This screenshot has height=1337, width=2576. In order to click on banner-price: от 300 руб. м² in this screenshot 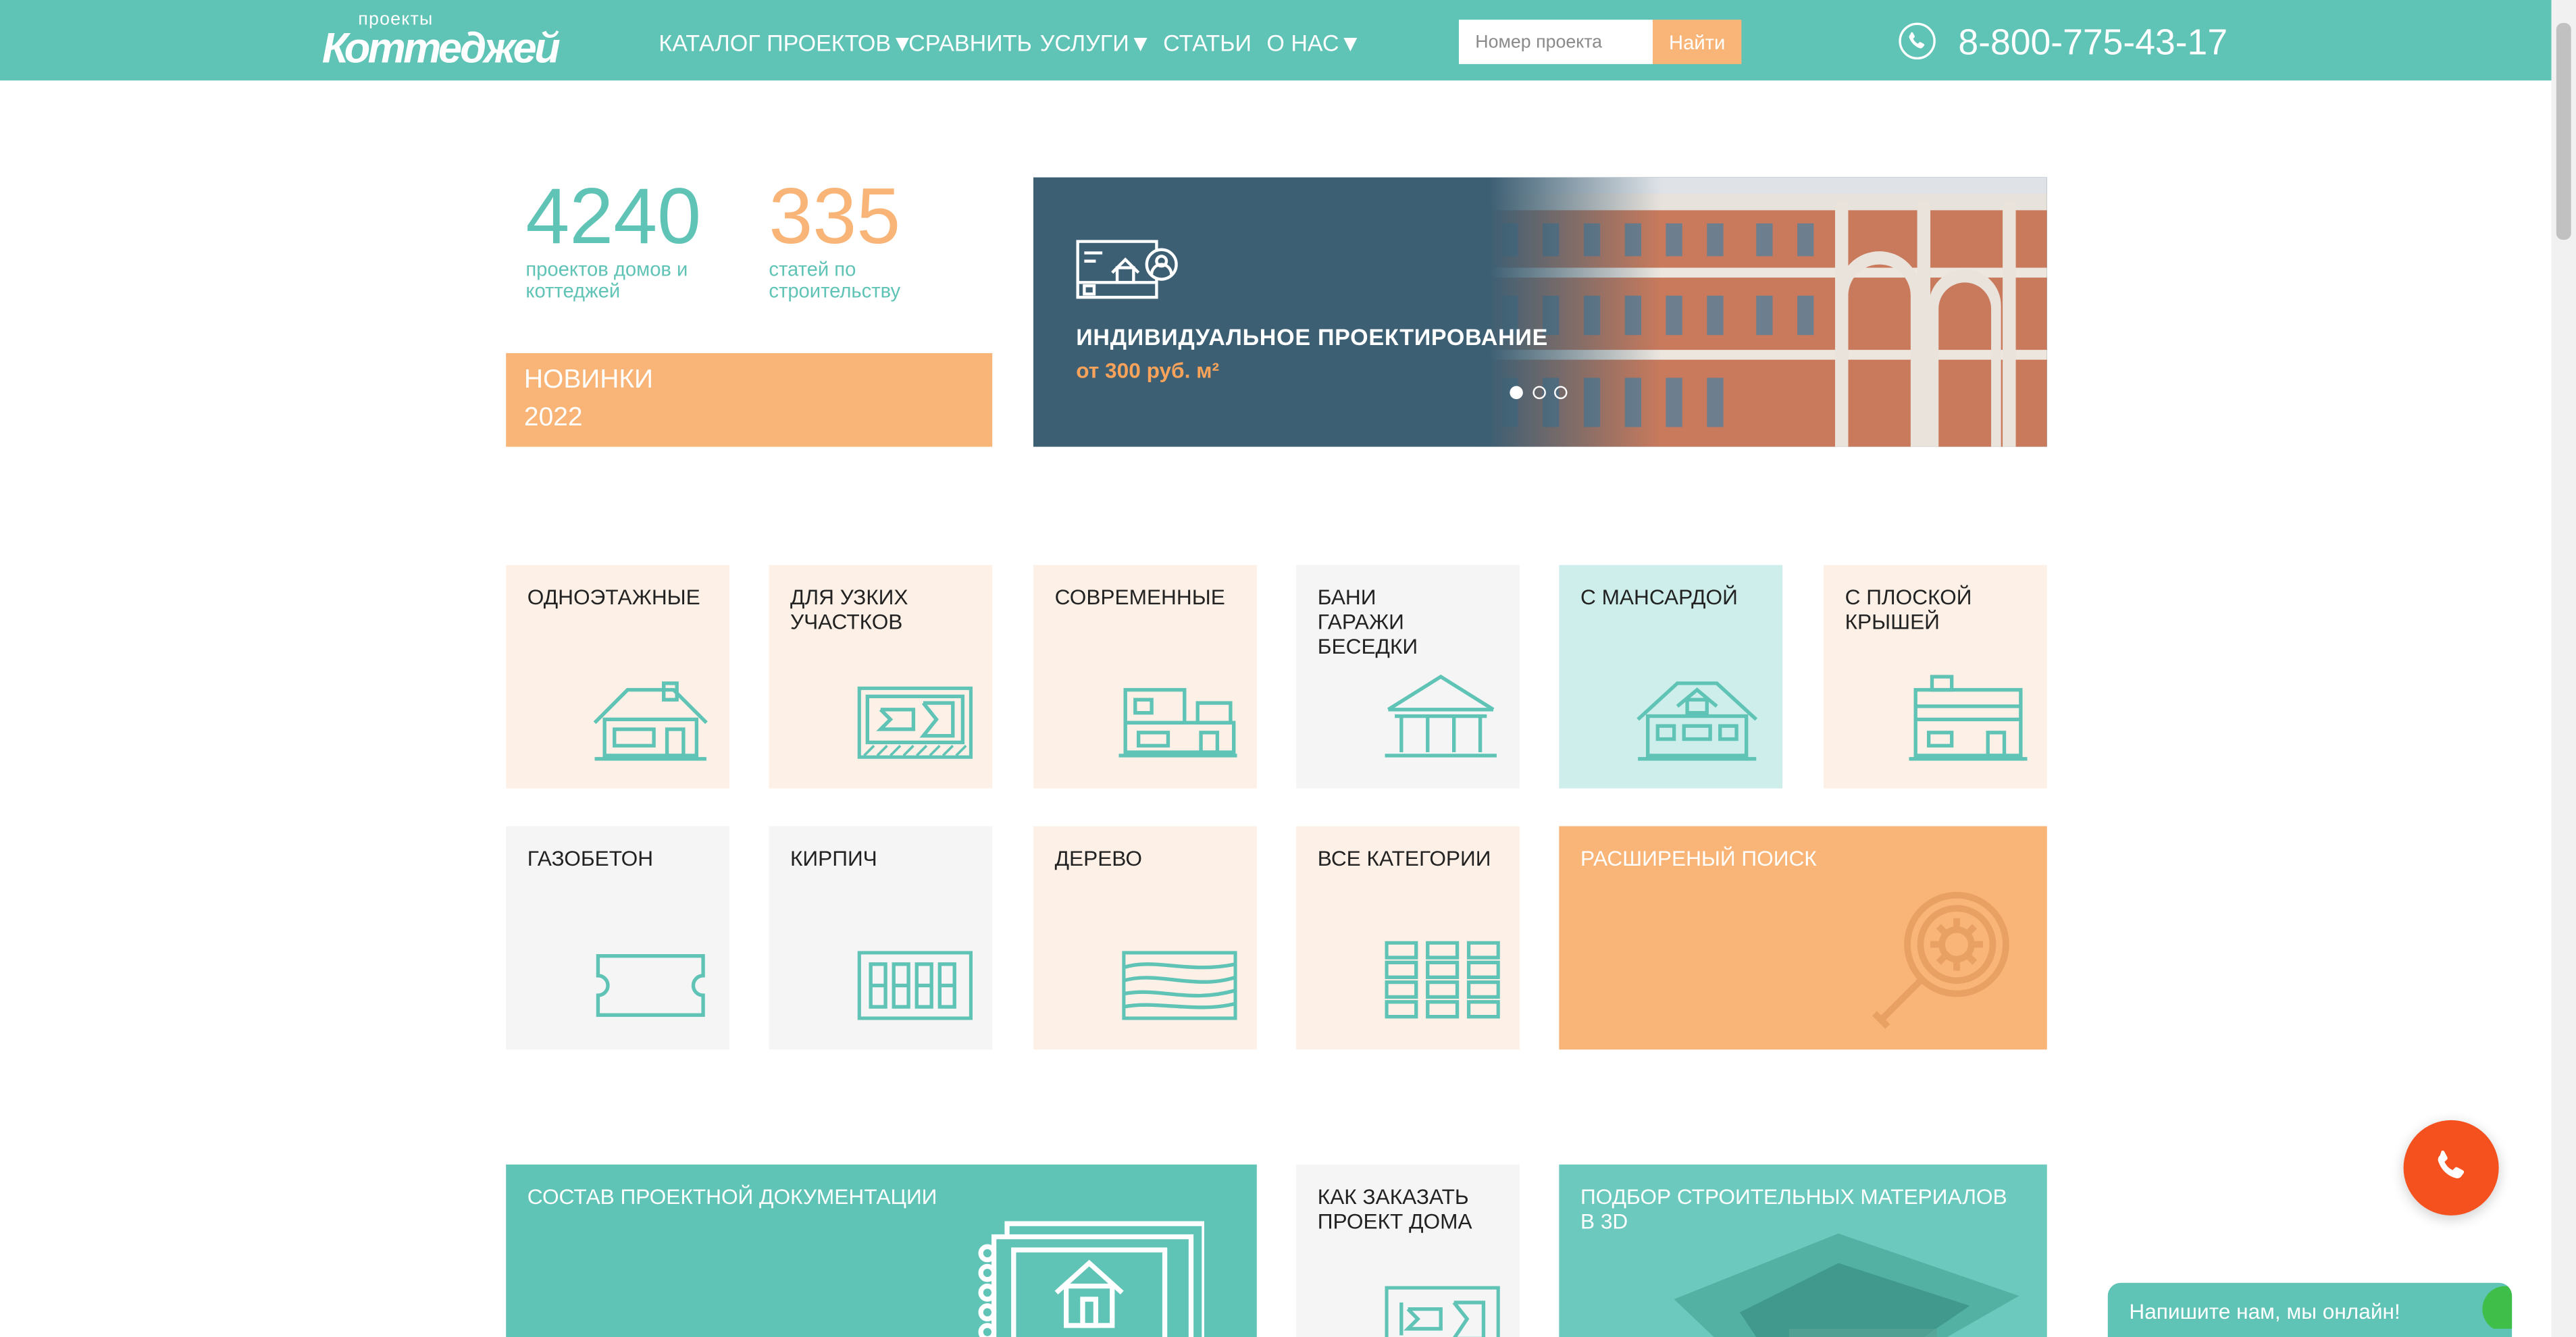, I will do `click(1148, 370)`.